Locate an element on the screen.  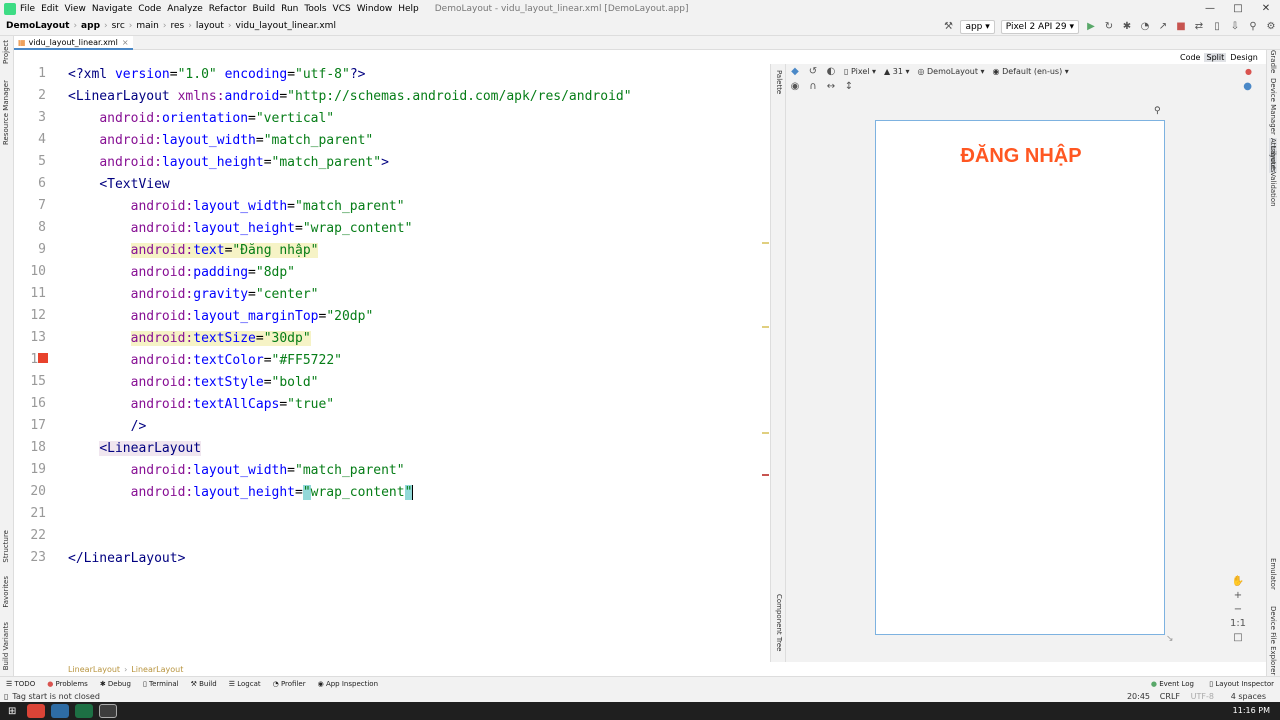
crumb-main: main is located at coordinates (147, 26).